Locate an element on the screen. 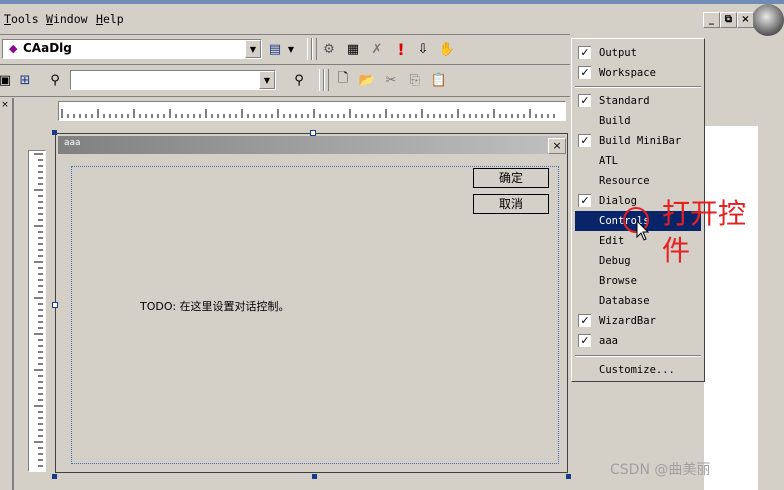  menu-item-database: Database is located at coordinates (638, 301).